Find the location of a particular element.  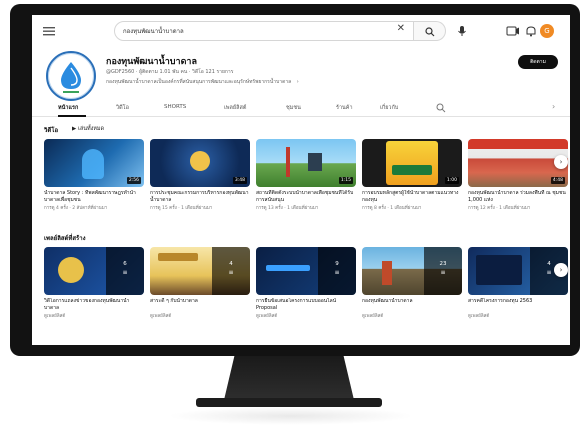

search-button is located at coordinates (430, 31).